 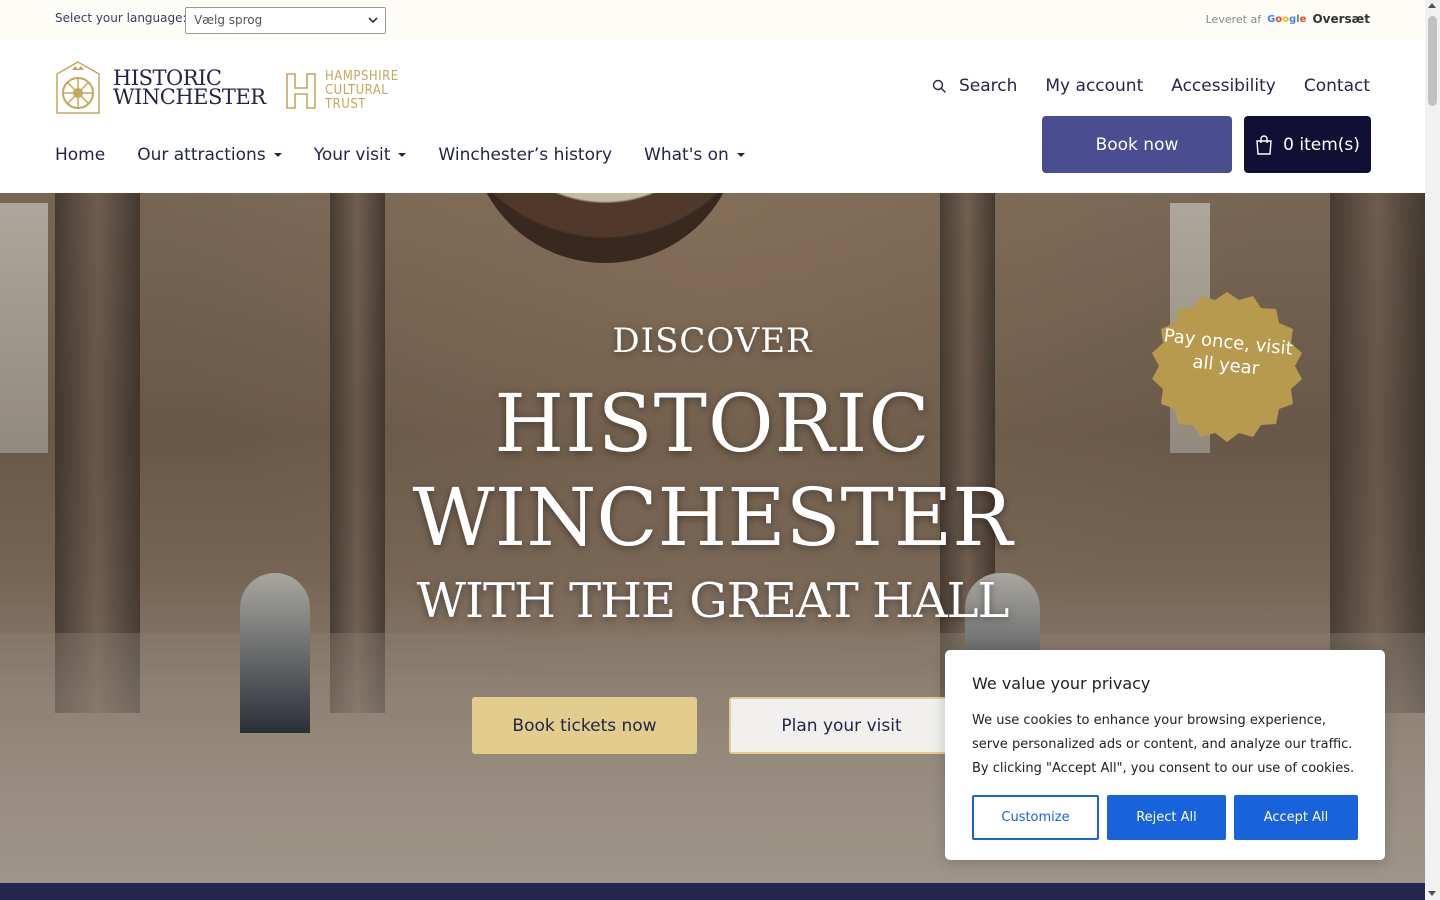 I want to click on nav-our-attractions: Our attractions, so click(x=209, y=155).